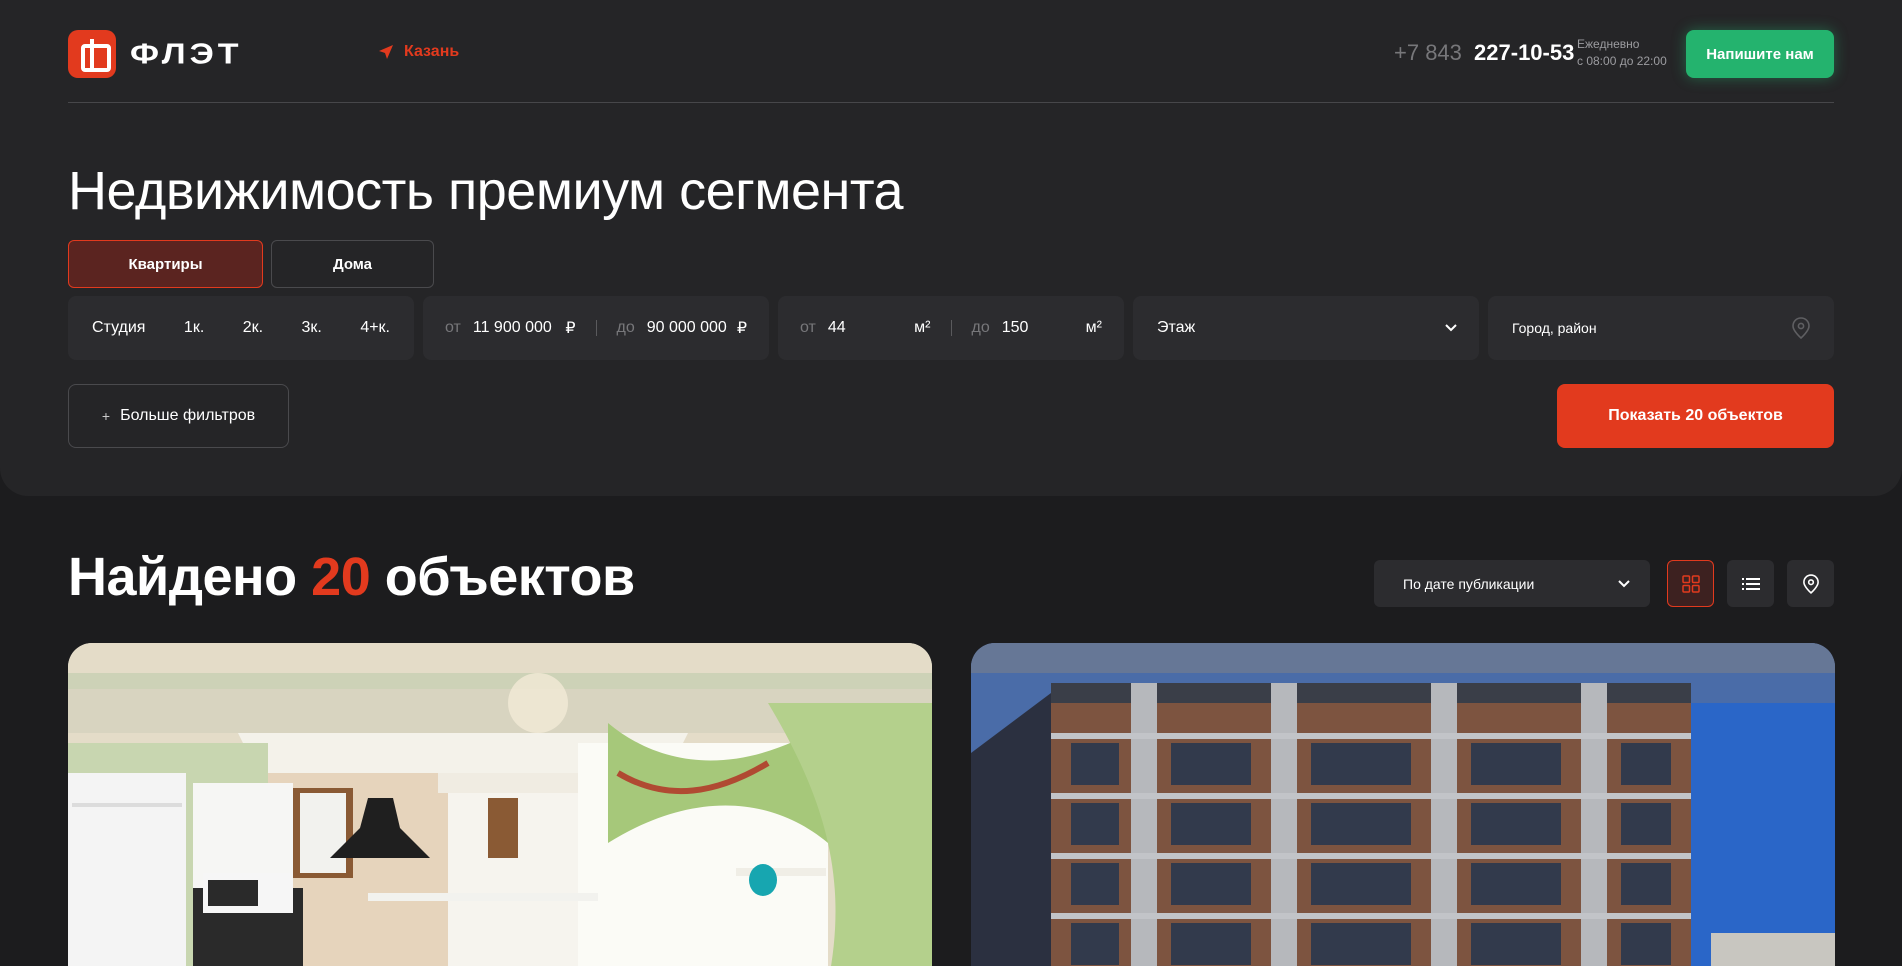 The width and height of the screenshot is (1902, 966). I want to click on write-us-button: Напишите нам, so click(1760, 54).